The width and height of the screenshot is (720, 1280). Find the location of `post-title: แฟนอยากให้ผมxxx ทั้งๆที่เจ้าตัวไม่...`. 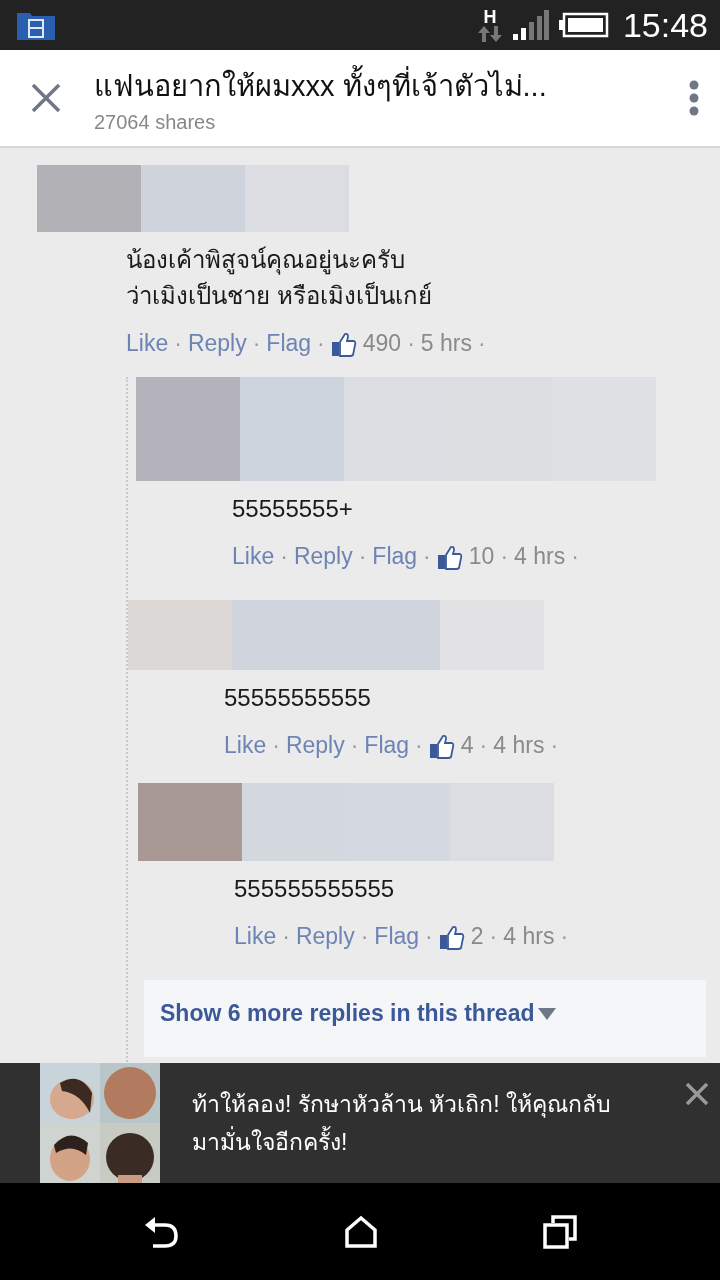

post-title: แฟนอยากให้ผมxxx ทั้งๆที่เจ้าตัวไม่... is located at coordinates (391, 85).